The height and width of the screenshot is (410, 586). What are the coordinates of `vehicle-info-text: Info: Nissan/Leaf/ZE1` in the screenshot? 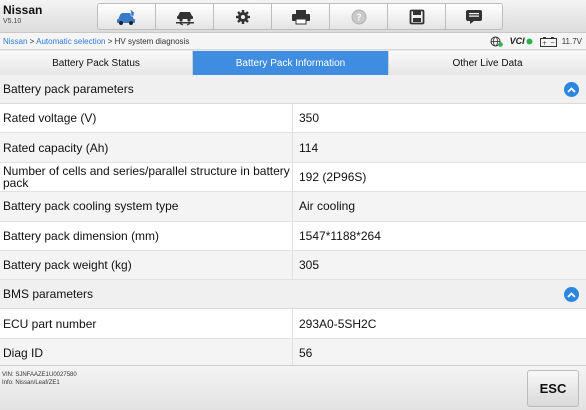 It's located at (31, 383).